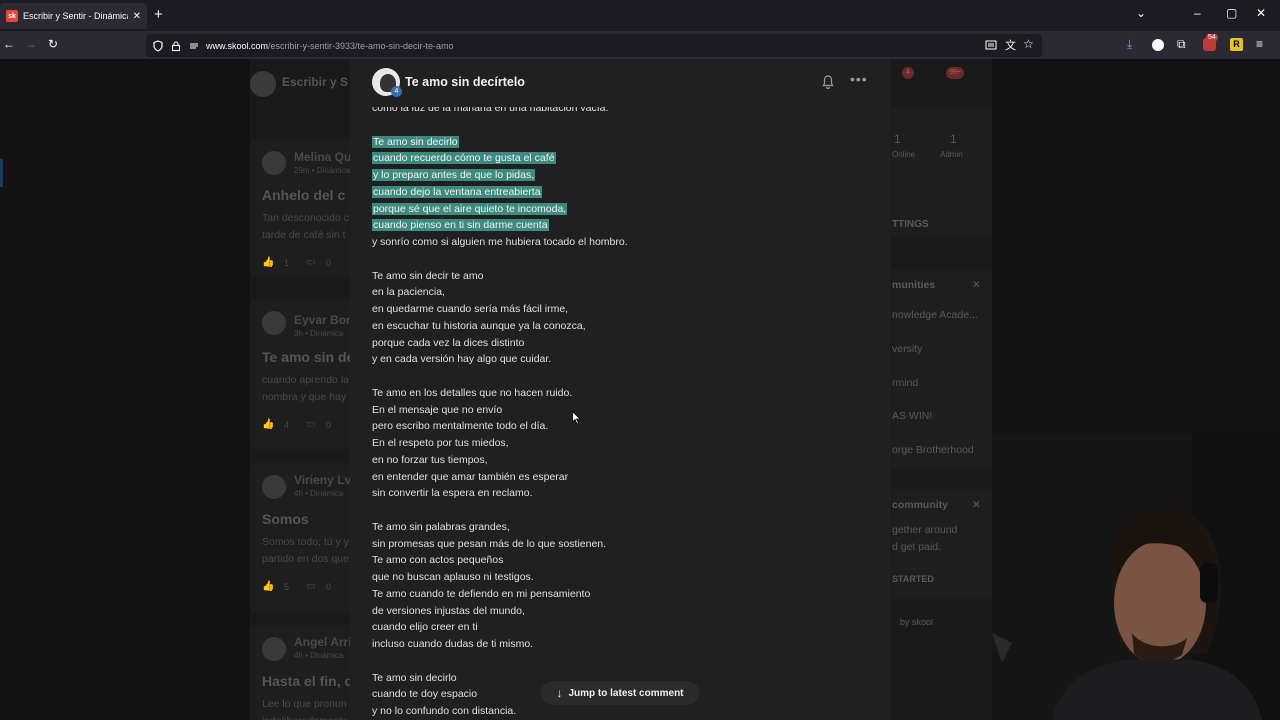  Describe the element at coordinates (1141, 13) in the screenshot. I see `tab-list-chevron-icon: ⌄` at that location.